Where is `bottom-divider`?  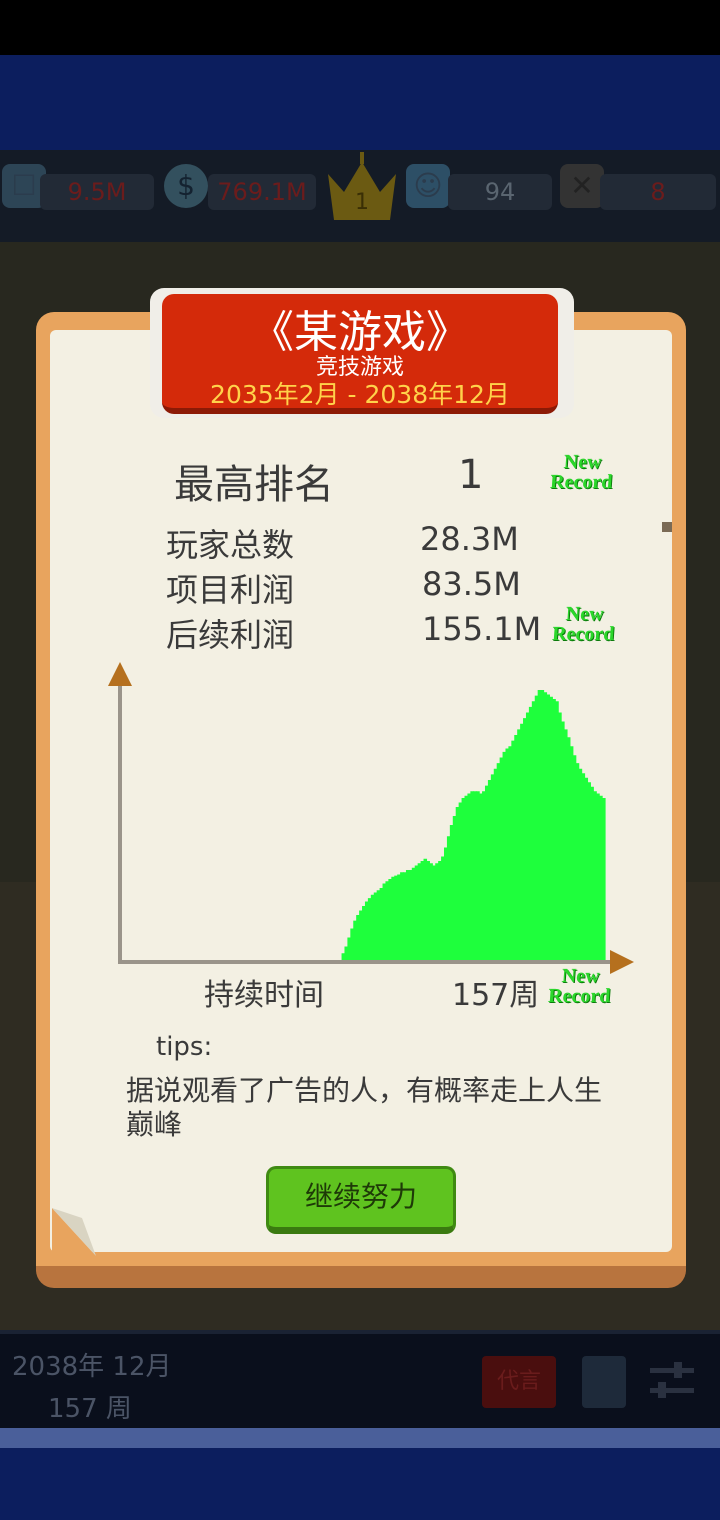 bottom-divider is located at coordinates (360, 1438).